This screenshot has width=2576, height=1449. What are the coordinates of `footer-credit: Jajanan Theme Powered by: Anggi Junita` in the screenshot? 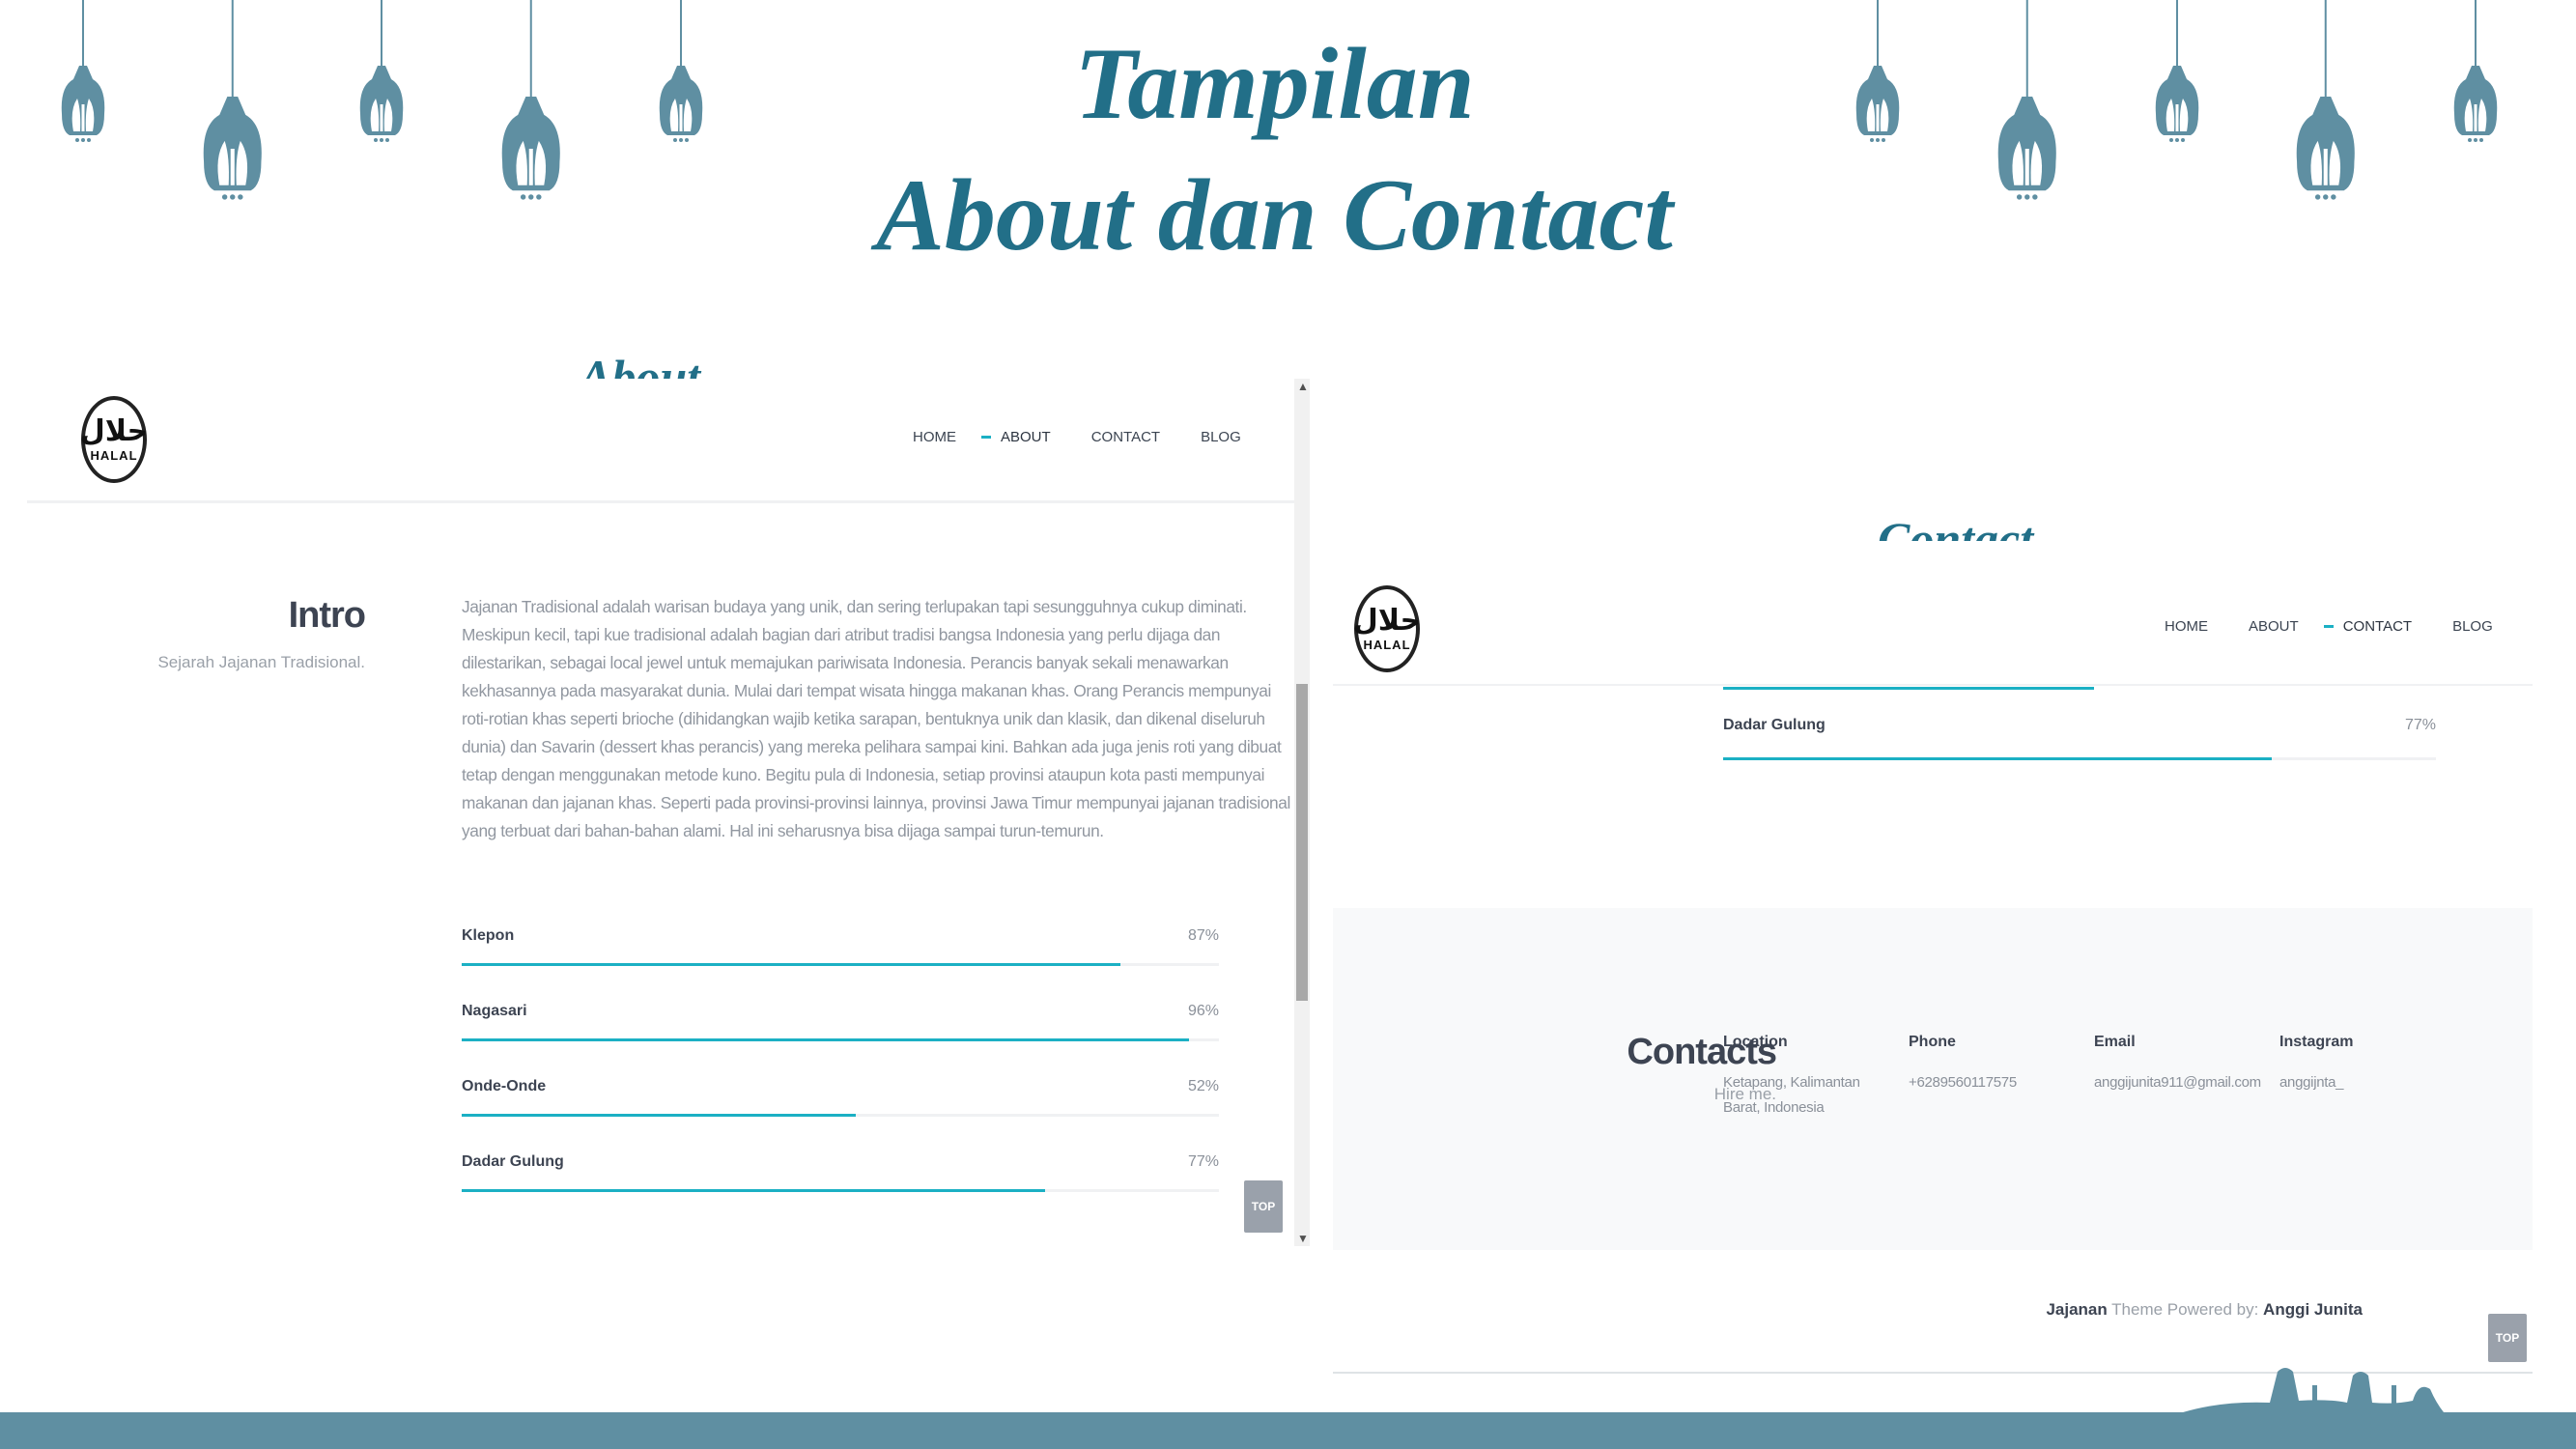 It's located at (2204, 1310).